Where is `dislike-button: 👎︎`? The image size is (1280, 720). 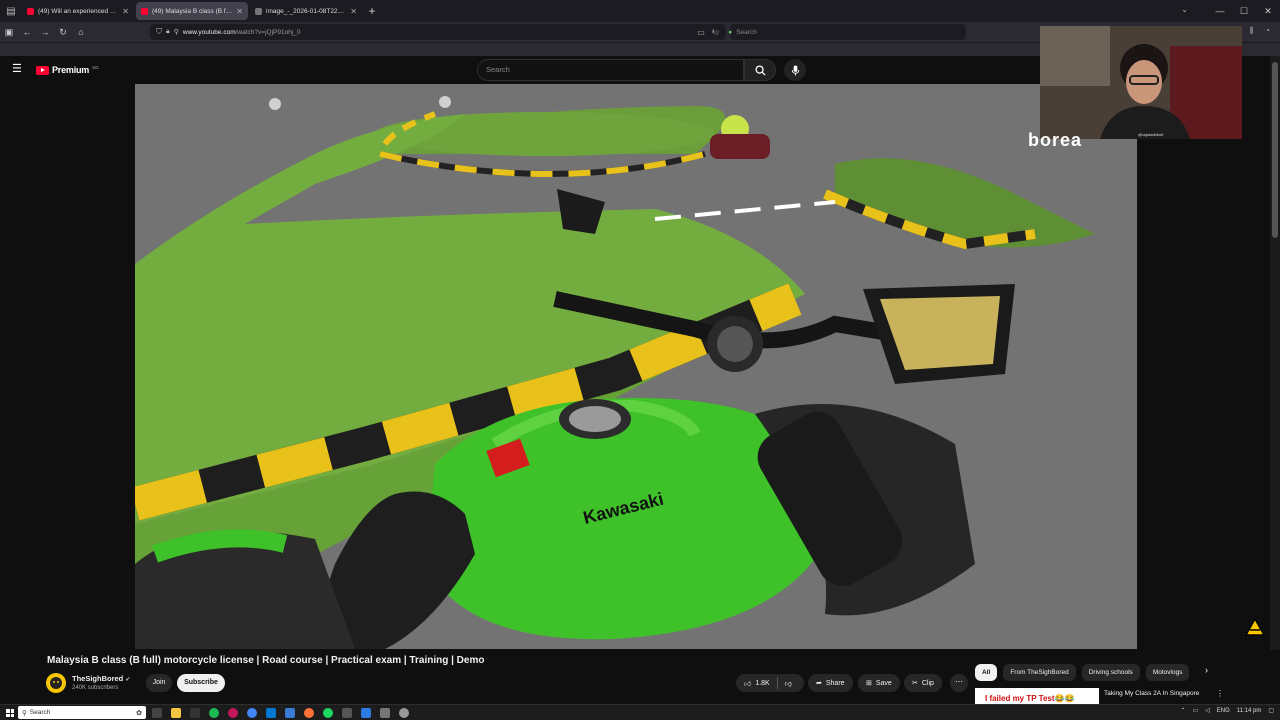 dislike-button: 👎︎ is located at coordinates (788, 683).